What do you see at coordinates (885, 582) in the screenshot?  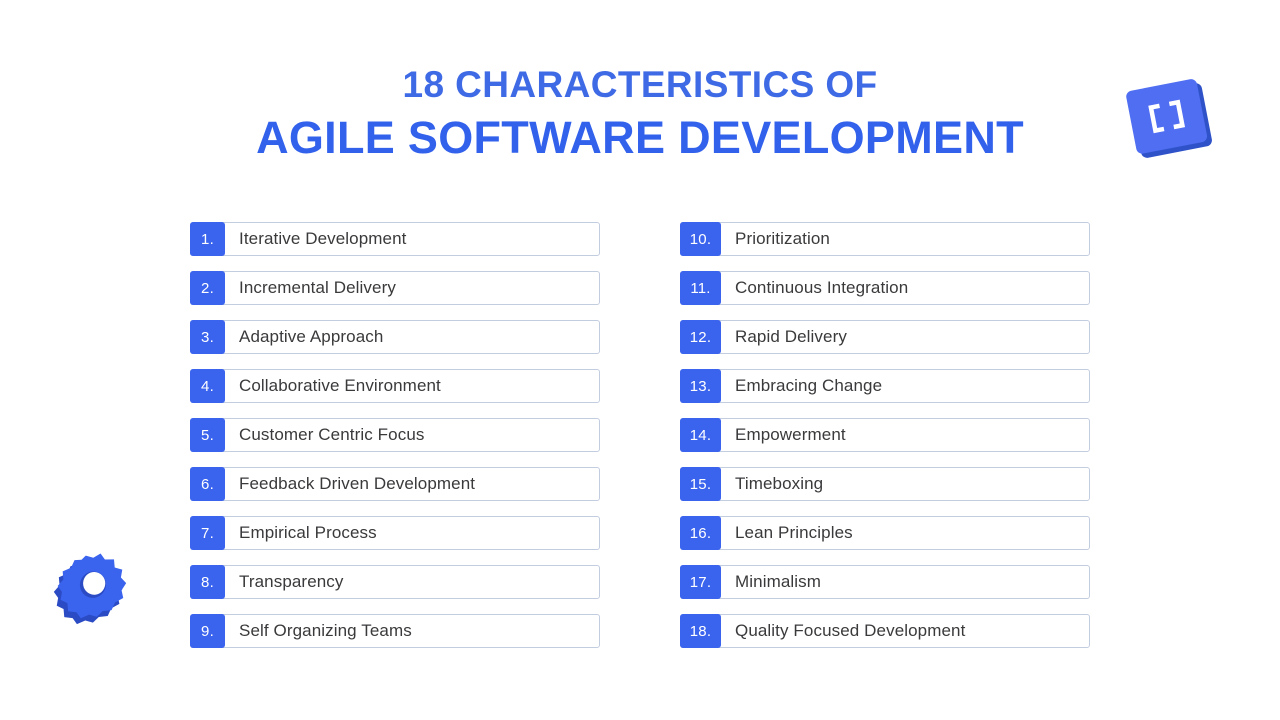 I see `characteristic-row: 17. Minimalism` at bounding box center [885, 582].